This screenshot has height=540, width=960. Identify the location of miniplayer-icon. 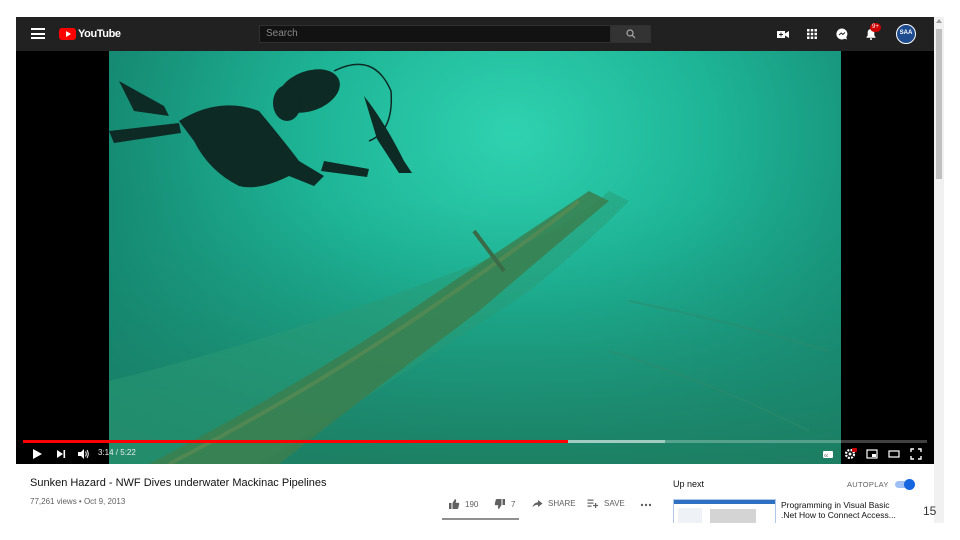
(872, 454).